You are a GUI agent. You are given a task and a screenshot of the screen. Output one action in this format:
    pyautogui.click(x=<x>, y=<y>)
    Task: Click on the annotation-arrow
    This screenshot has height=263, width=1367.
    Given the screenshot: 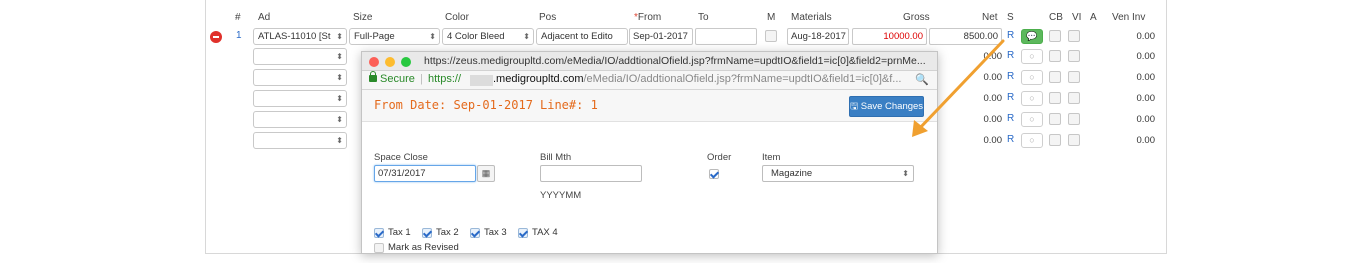 What is the action you would take?
    pyautogui.click(x=958, y=88)
    